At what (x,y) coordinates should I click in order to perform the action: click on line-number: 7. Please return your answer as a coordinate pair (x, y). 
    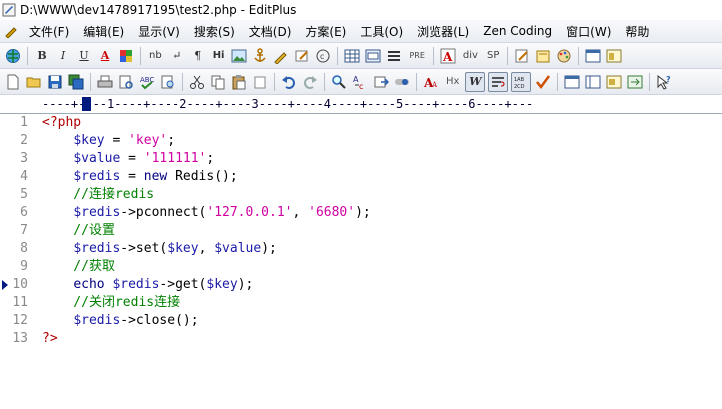
    Looking at the image, I should click on (24, 230).